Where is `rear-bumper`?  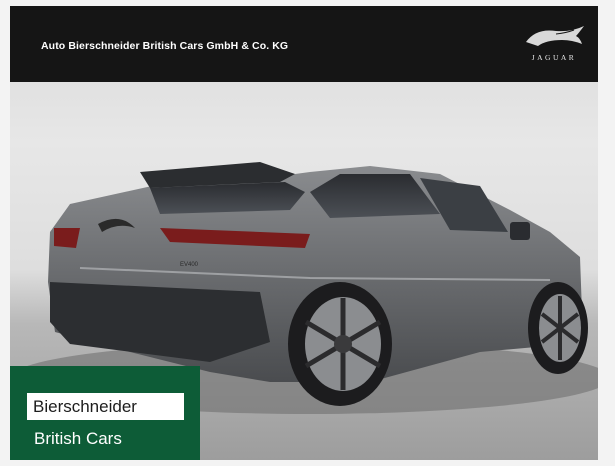 rear-bumper is located at coordinates (160, 322).